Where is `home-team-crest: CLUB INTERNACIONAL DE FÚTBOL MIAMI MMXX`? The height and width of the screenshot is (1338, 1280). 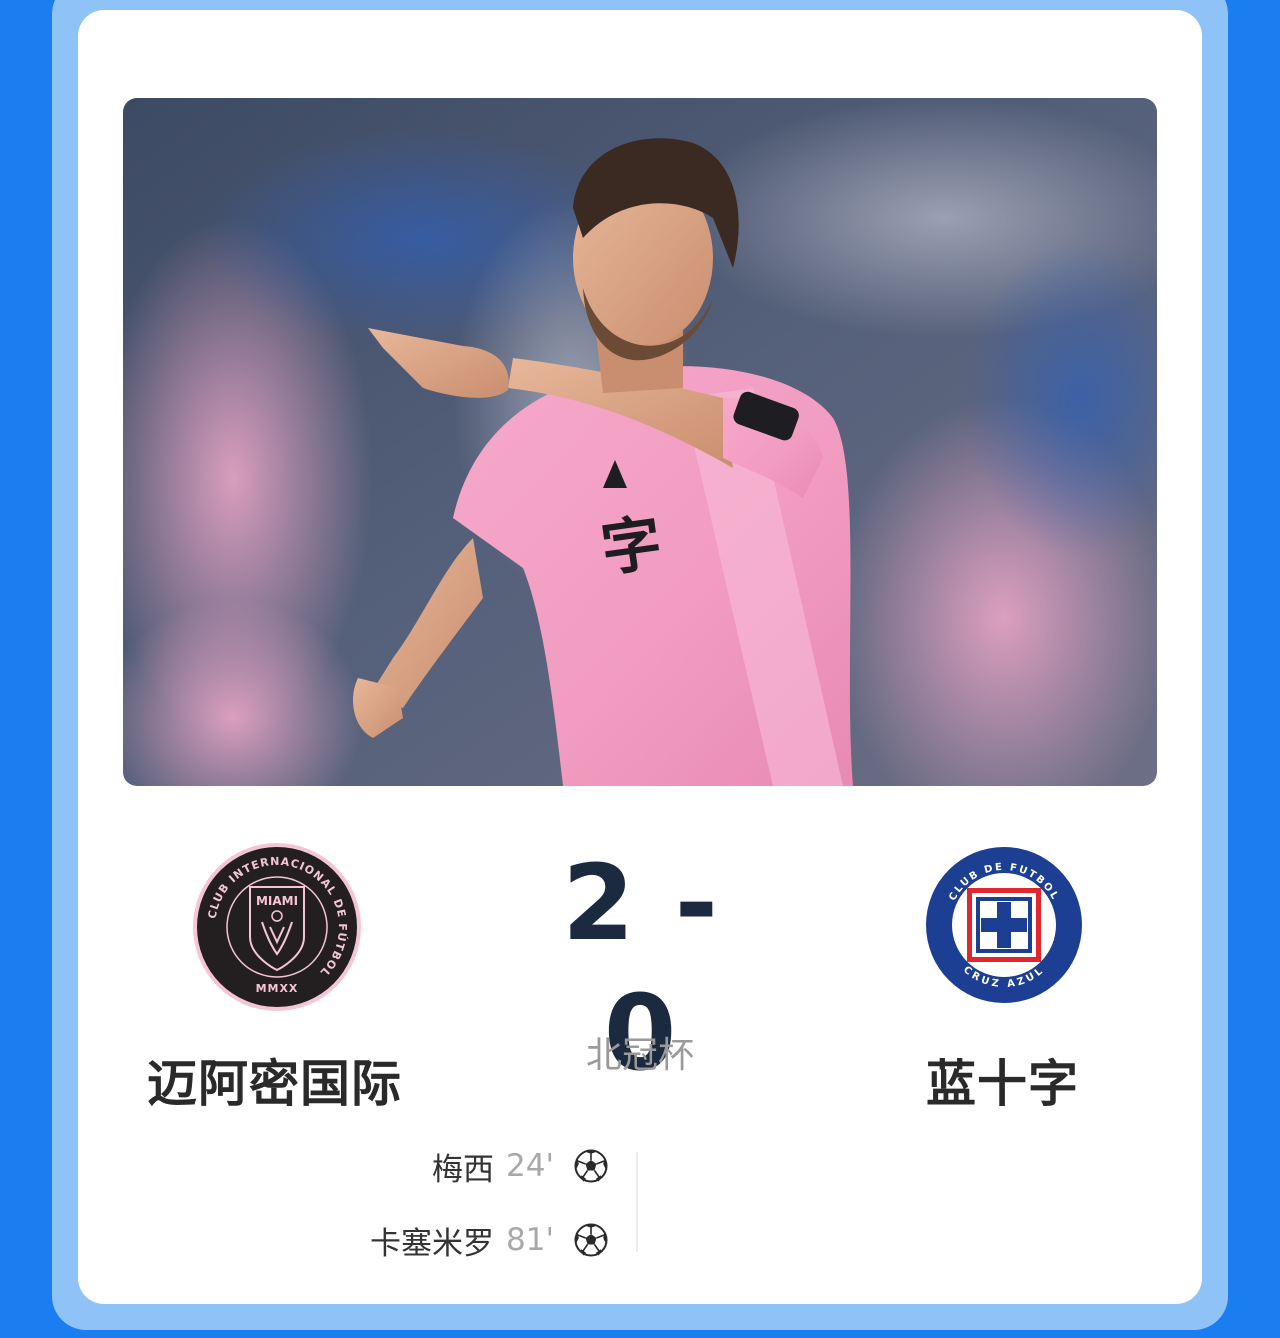
home-team-crest: CLUB INTERNACIONAL DE FÚTBOL MIAMI MMXX is located at coordinates (277, 927).